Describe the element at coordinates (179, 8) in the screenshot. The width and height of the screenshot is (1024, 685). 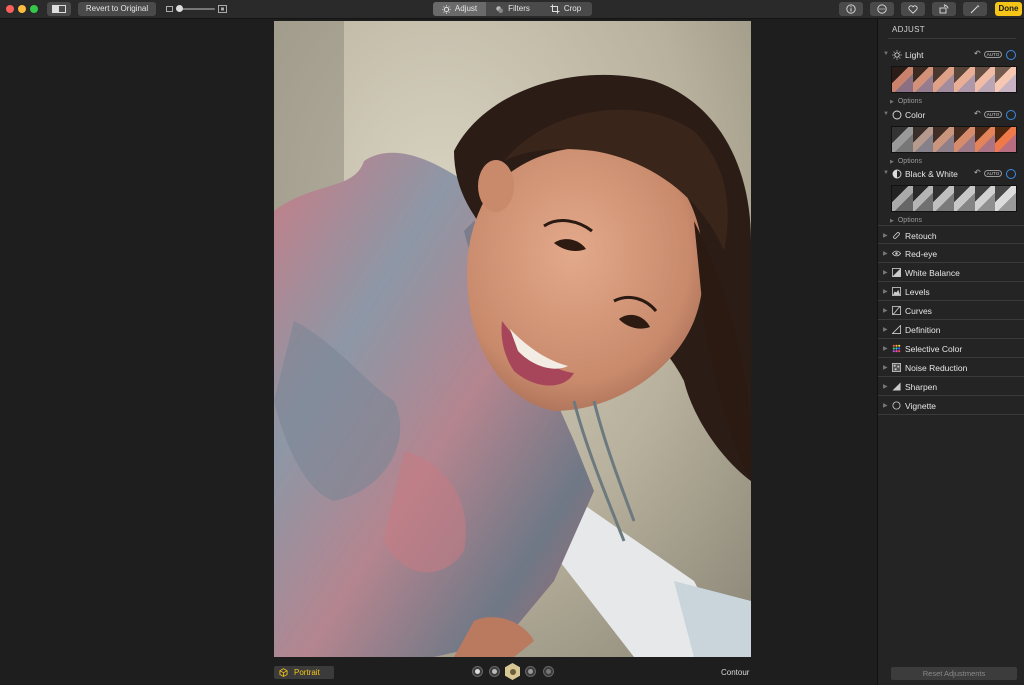
I see `zoom-slider-thumb` at that location.